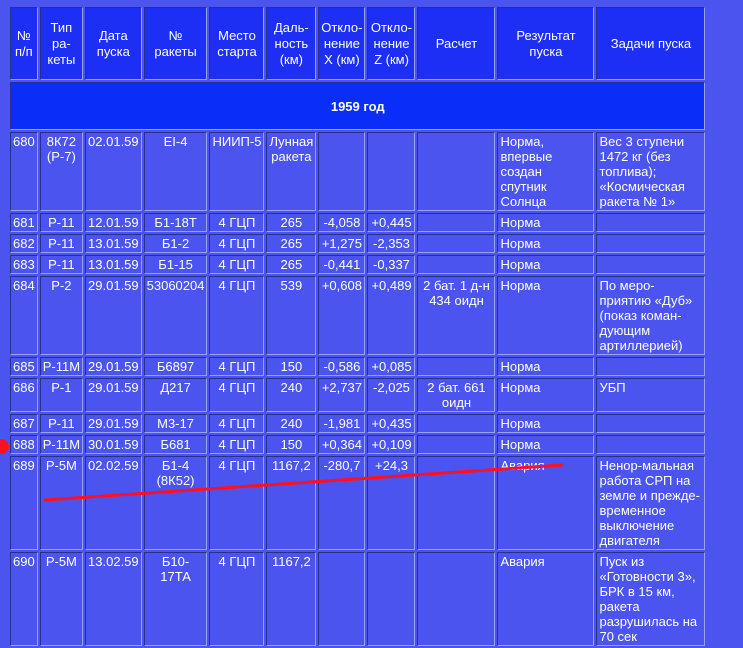 This screenshot has width=743, height=648. I want to click on cell-num: 681, so click(24, 222).